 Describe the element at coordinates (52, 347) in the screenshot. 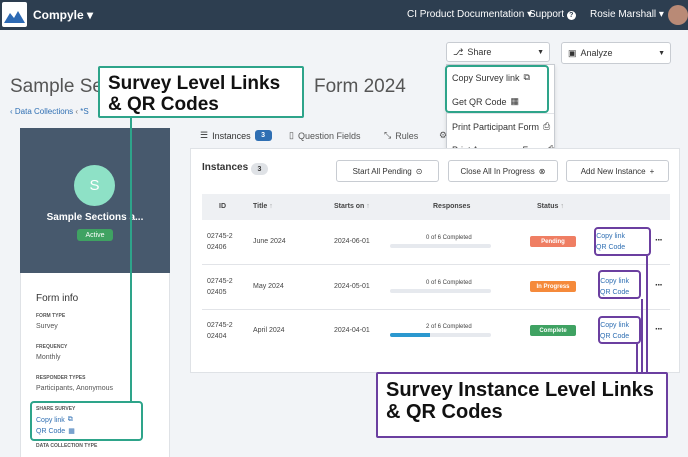

I see `frequency-label: FREQUENCY` at that location.